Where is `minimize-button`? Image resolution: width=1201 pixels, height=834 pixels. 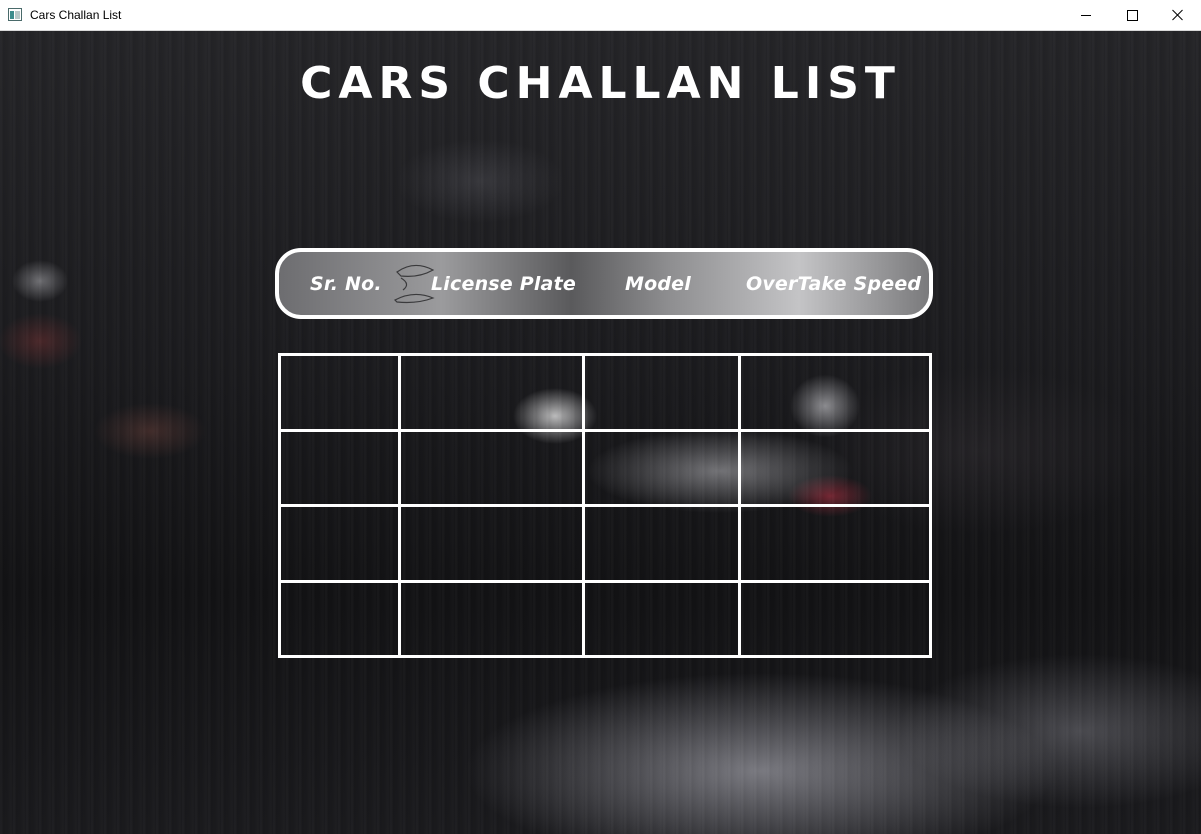
minimize-button is located at coordinates (1086, 15).